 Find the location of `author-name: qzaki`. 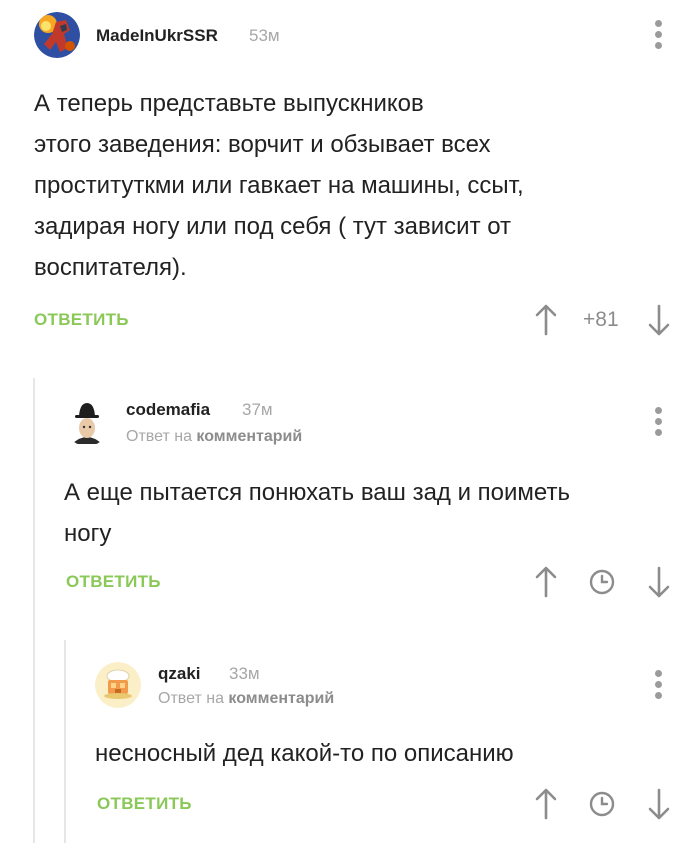

author-name: qzaki is located at coordinates (179, 674).